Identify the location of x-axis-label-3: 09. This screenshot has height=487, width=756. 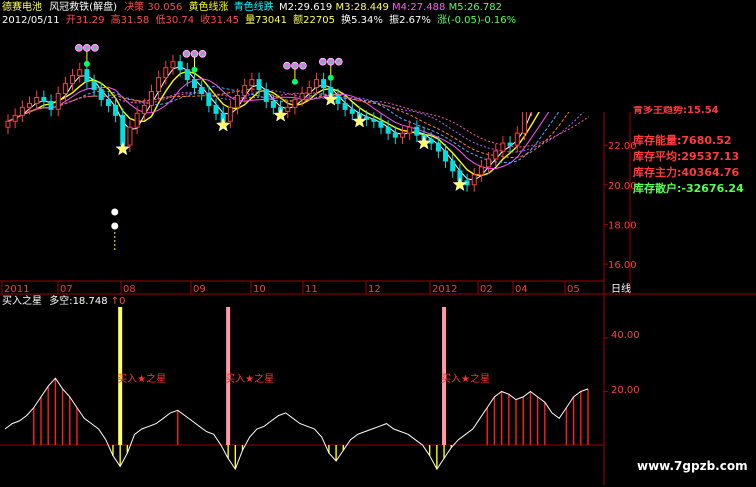
(199, 289).